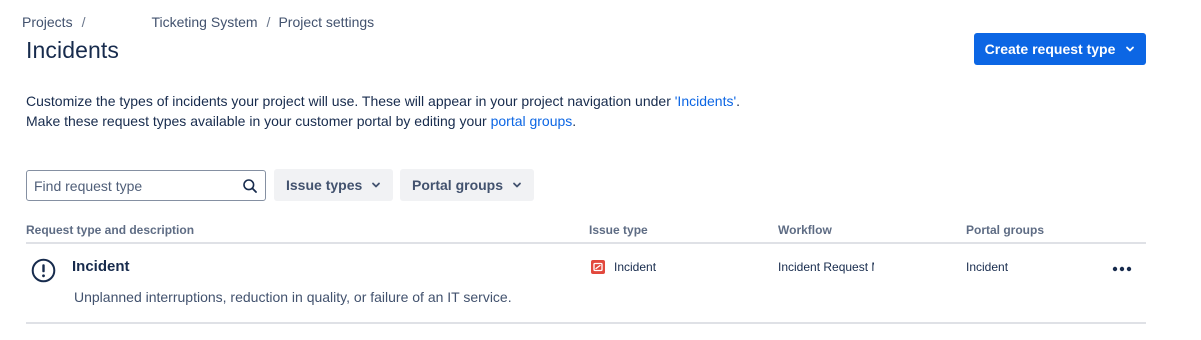 The width and height of the screenshot is (1201, 340). I want to click on issue-types-filter-label: Issue types, so click(324, 185).